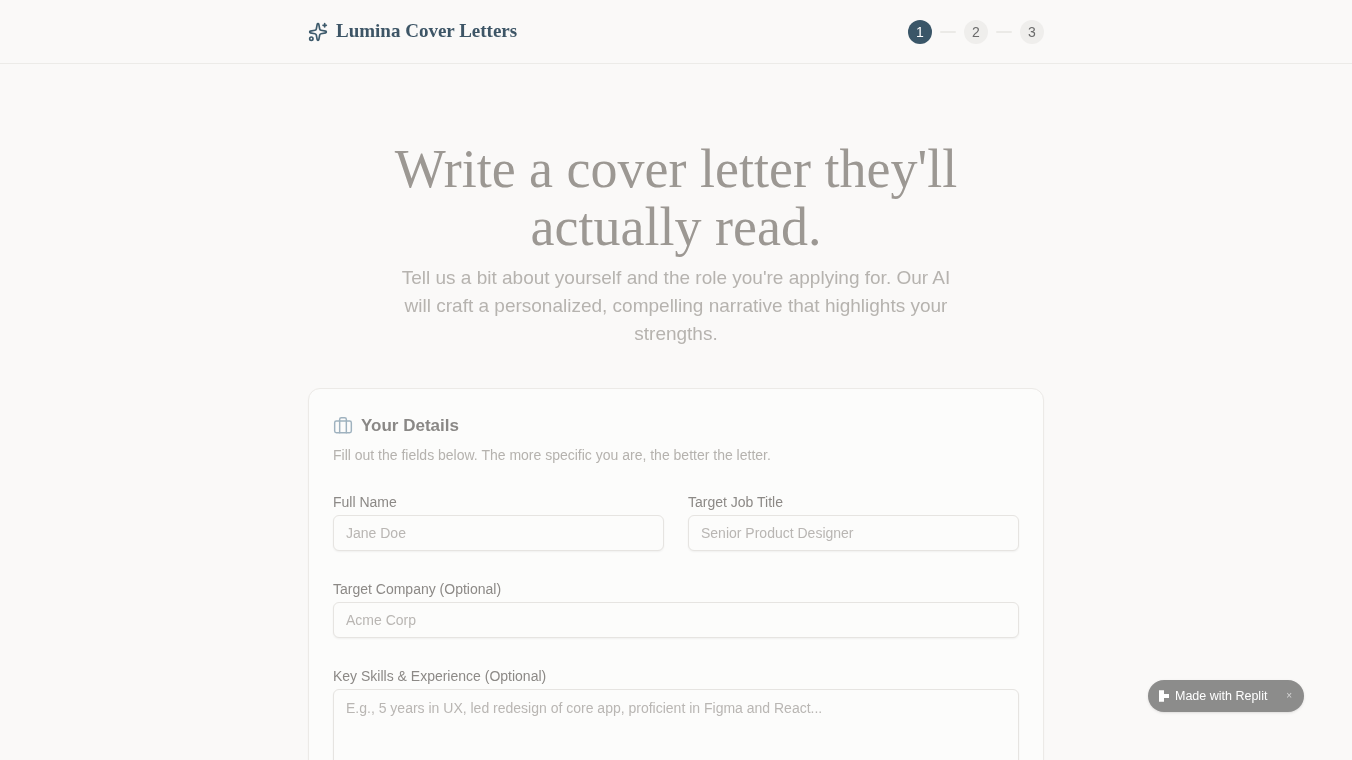 The width and height of the screenshot is (1352, 760). What do you see at coordinates (853, 532) in the screenshot?
I see `input-field: Senior Product Designer` at bounding box center [853, 532].